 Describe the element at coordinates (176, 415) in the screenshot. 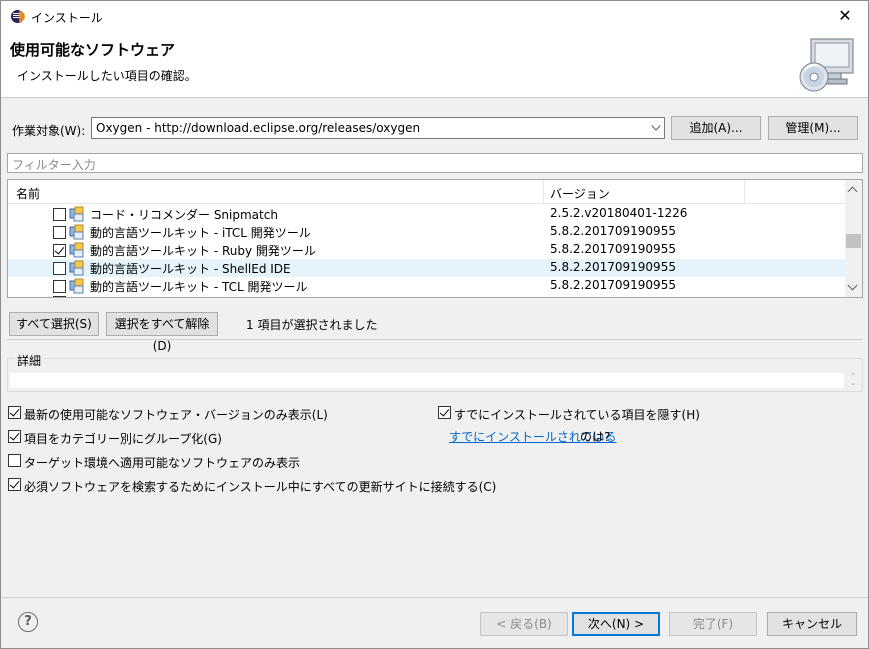

I see `latest-only-label: 最新の使用可能なソフトウェア・バージョンのみ表示(L)` at that location.